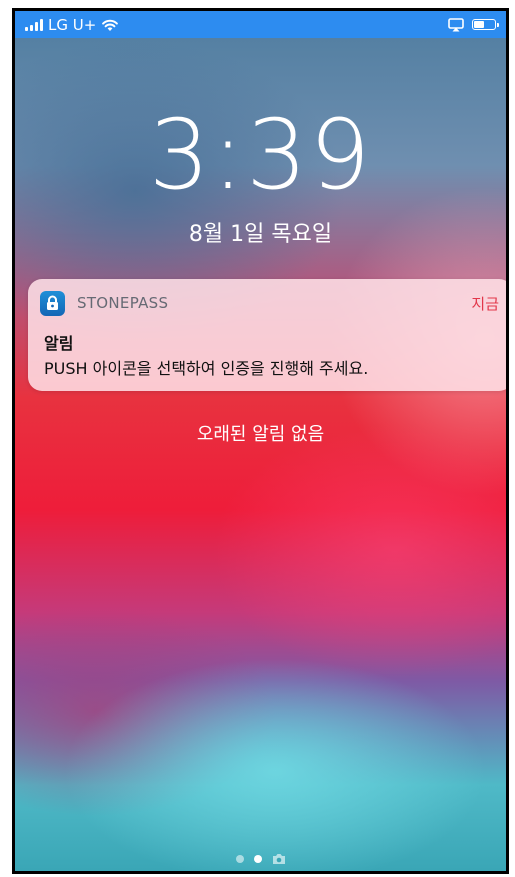  I want to click on signal-icon, so click(34, 24).